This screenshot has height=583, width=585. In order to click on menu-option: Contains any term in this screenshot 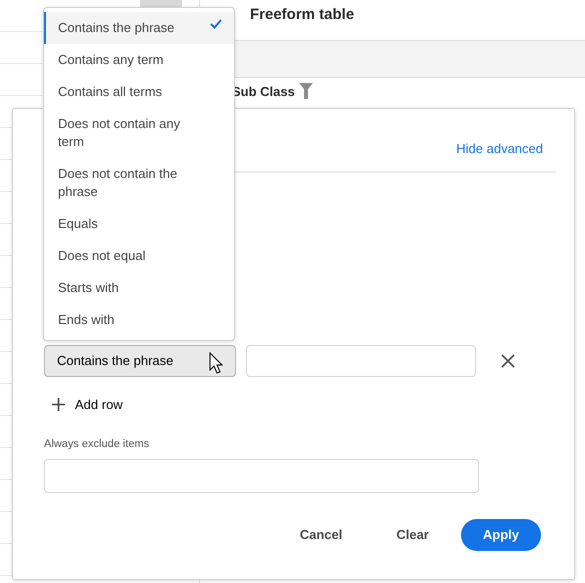, I will do `click(139, 60)`.